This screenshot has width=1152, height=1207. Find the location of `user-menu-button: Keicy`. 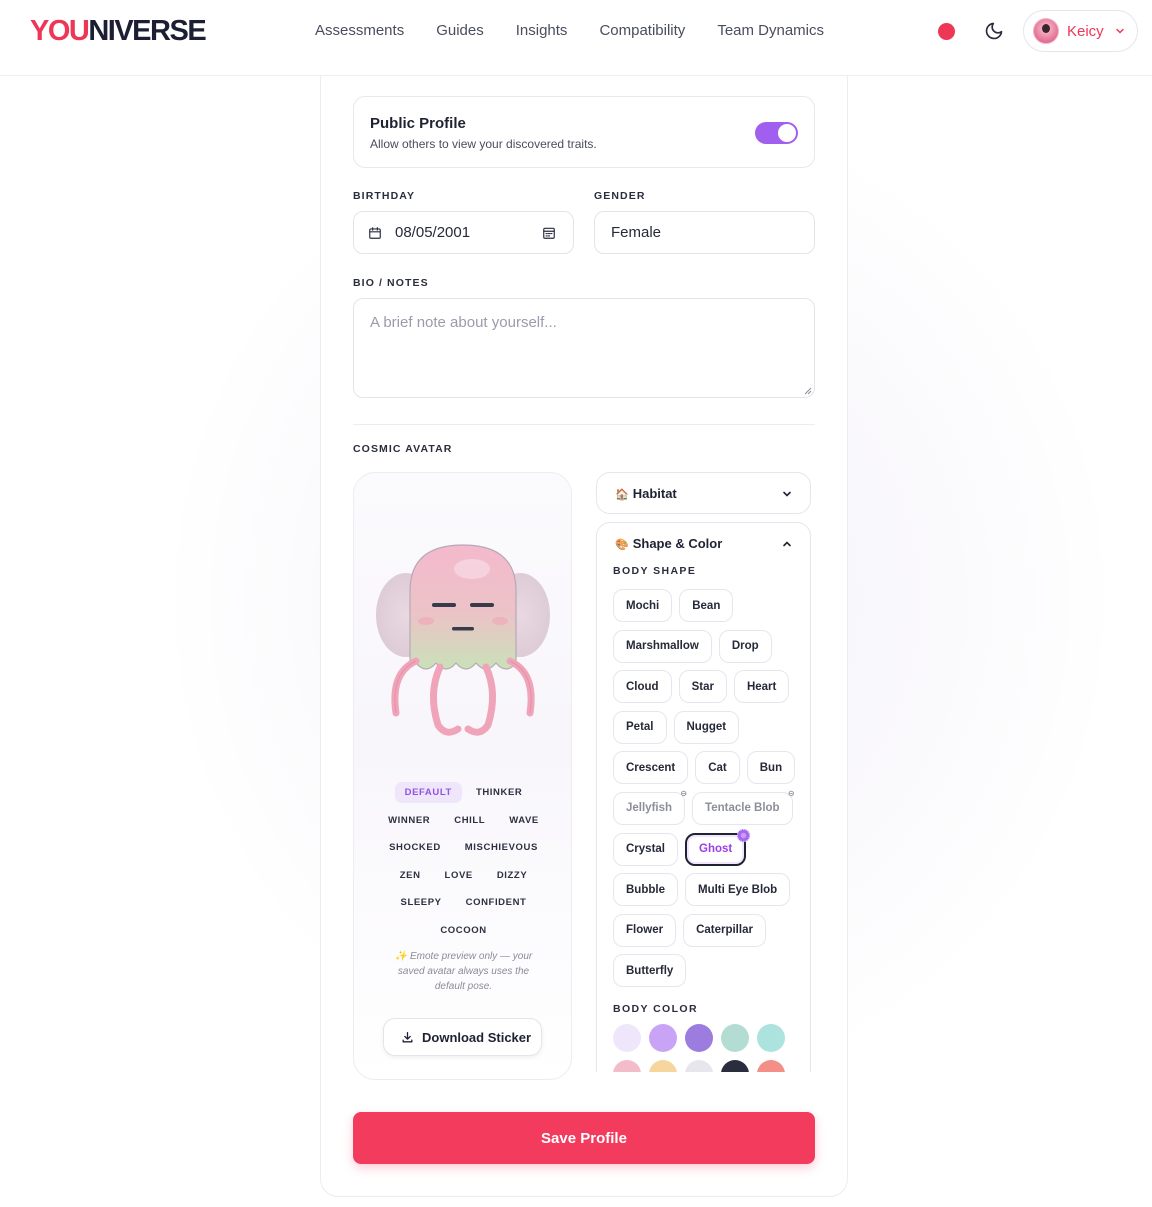

user-menu-button: Keicy is located at coordinates (1080, 31).